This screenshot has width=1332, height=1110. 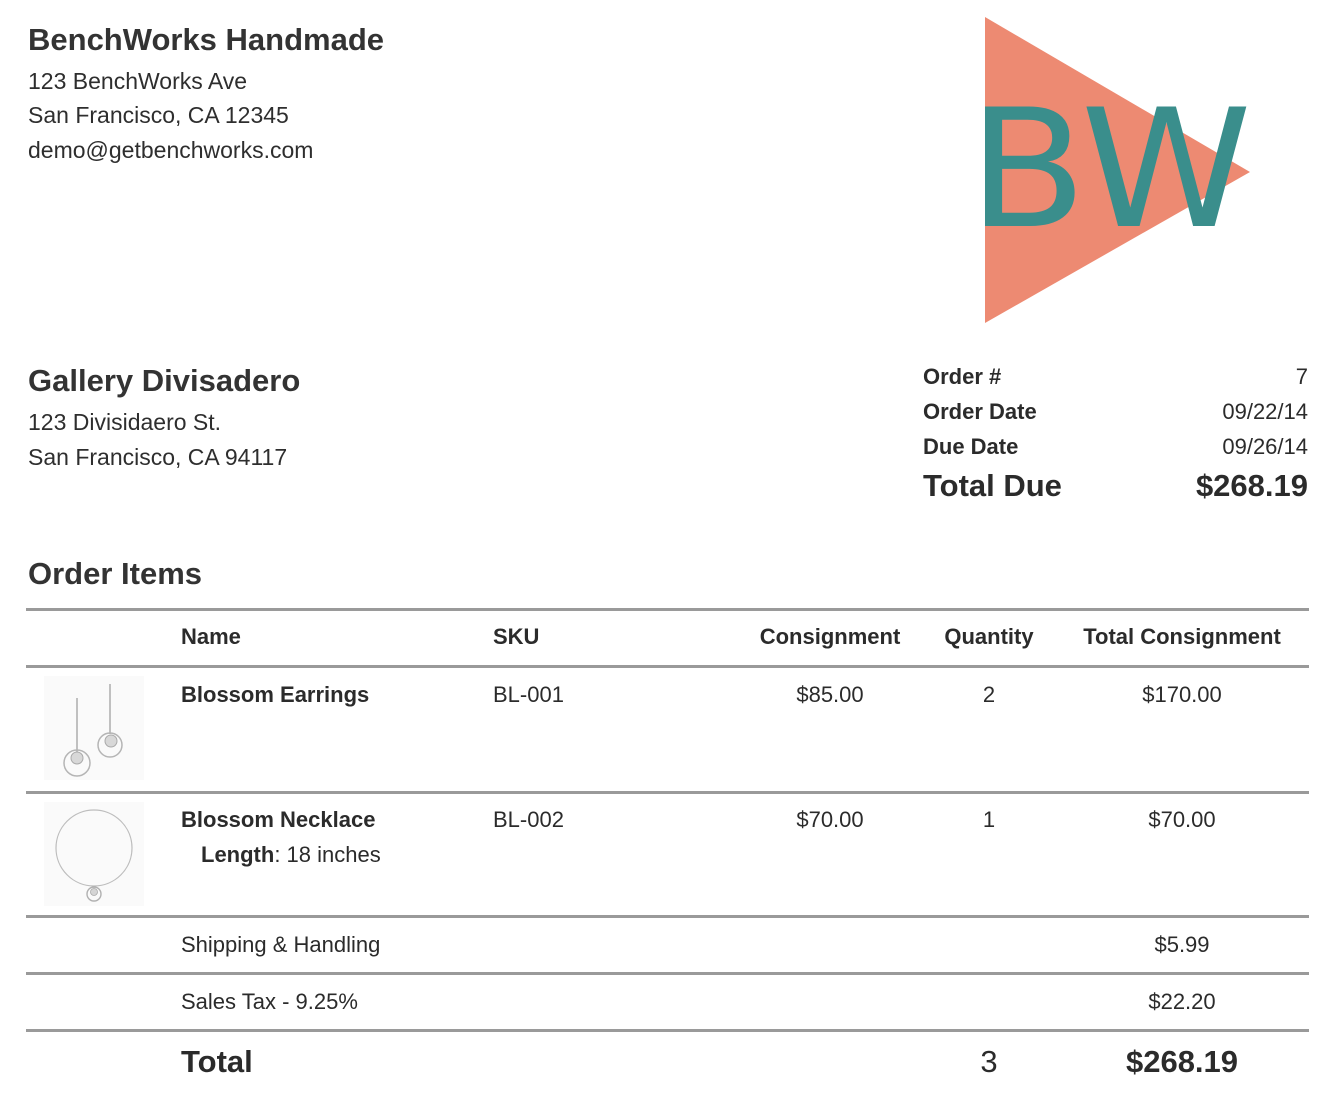 I want to click on header-sku: SKU, so click(x=516, y=636).